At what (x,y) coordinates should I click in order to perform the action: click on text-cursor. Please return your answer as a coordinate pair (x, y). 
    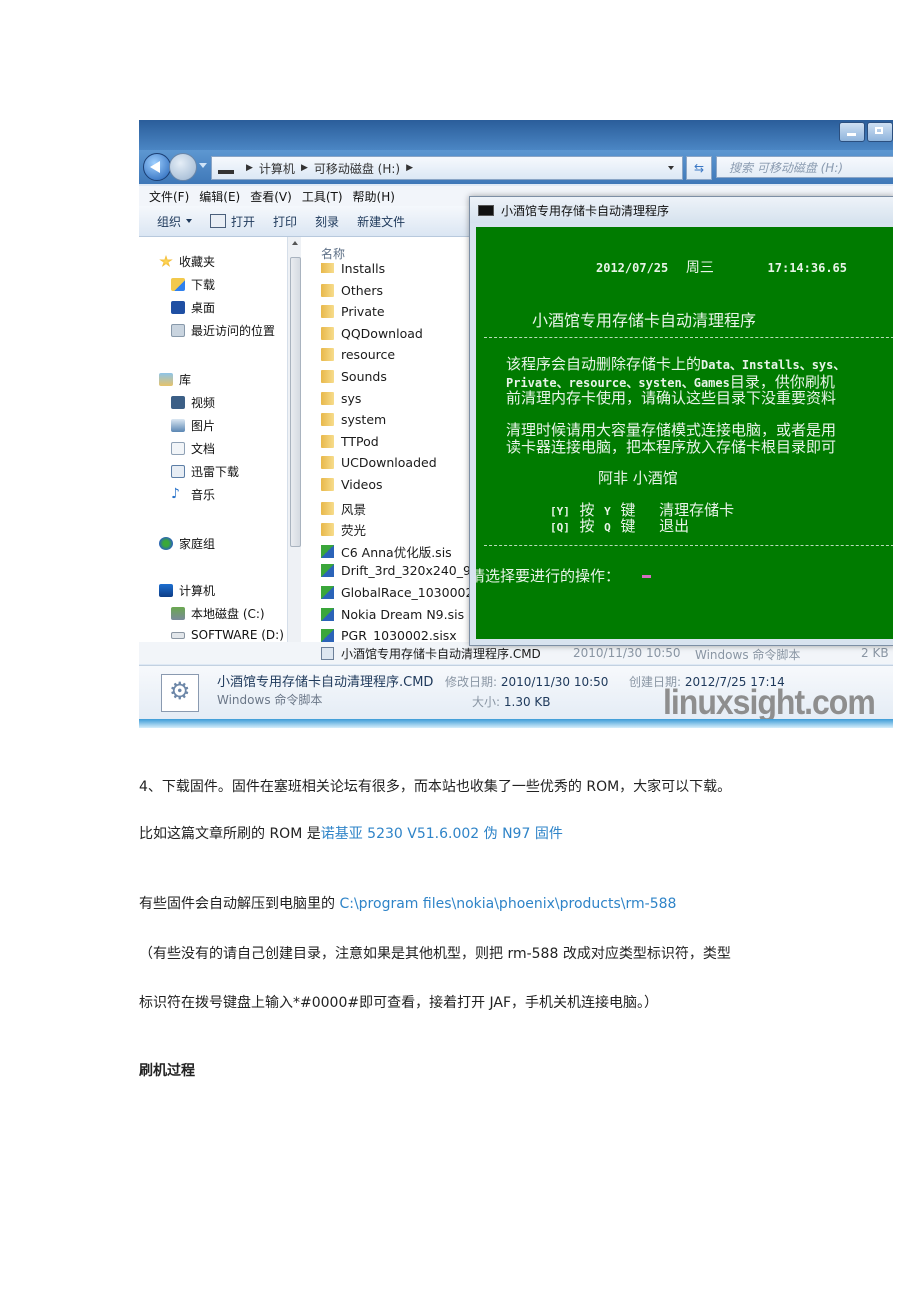
    Looking at the image, I should click on (647, 576).